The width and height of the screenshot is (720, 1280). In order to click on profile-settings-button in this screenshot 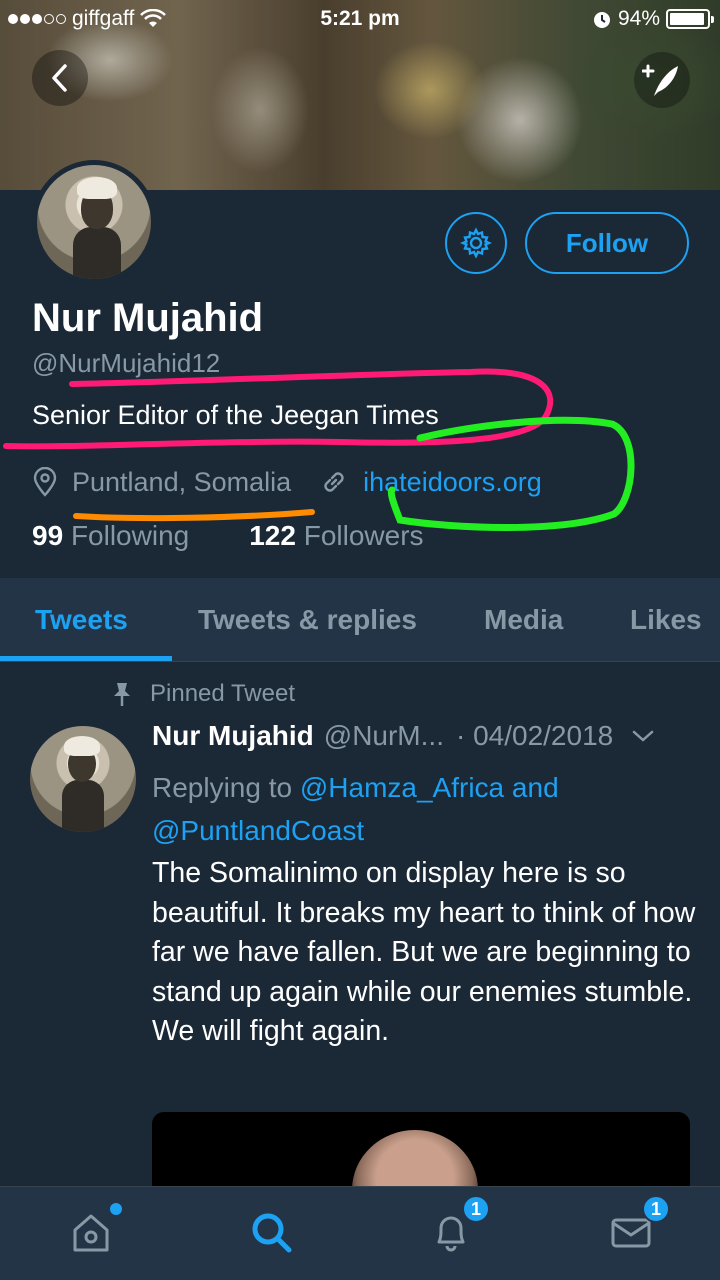, I will do `click(476, 243)`.